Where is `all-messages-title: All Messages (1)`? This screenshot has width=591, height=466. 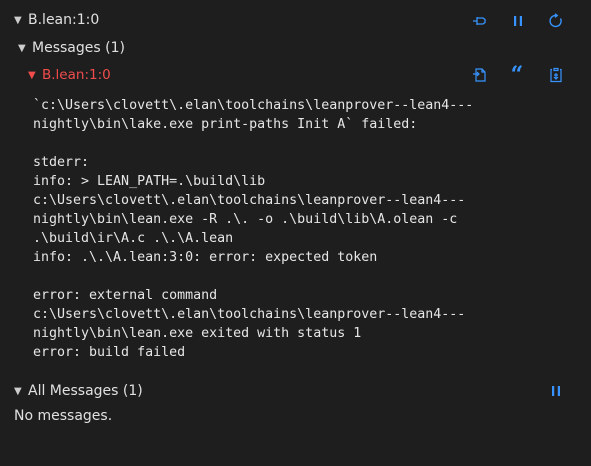 all-messages-title: All Messages (1) is located at coordinates (85, 391).